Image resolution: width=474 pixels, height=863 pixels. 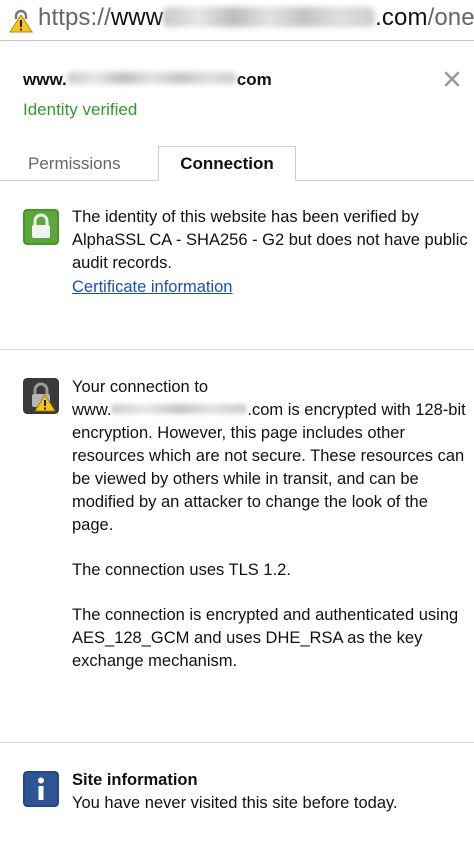 What do you see at coordinates (452, 79) in the screenshot?
I see `close-icon` at bounding box center [452, 79].